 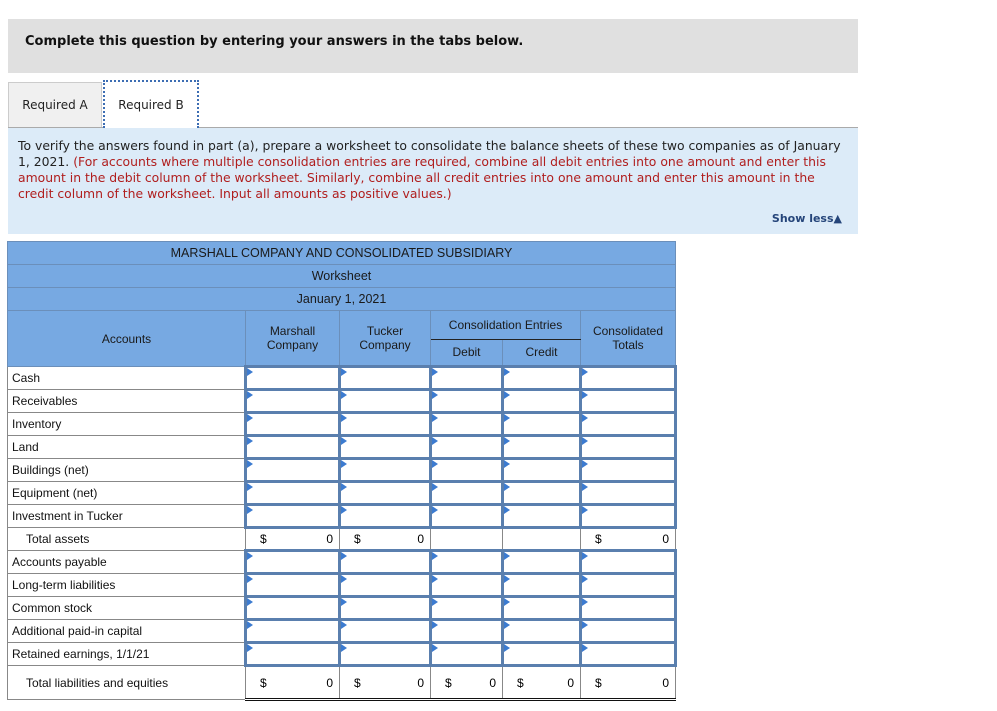 What do you see at coordinates (126, 654) in the screenshot?
I see `account-label: Retained earnings, 1/1/21` at bounding box center [126, 654].